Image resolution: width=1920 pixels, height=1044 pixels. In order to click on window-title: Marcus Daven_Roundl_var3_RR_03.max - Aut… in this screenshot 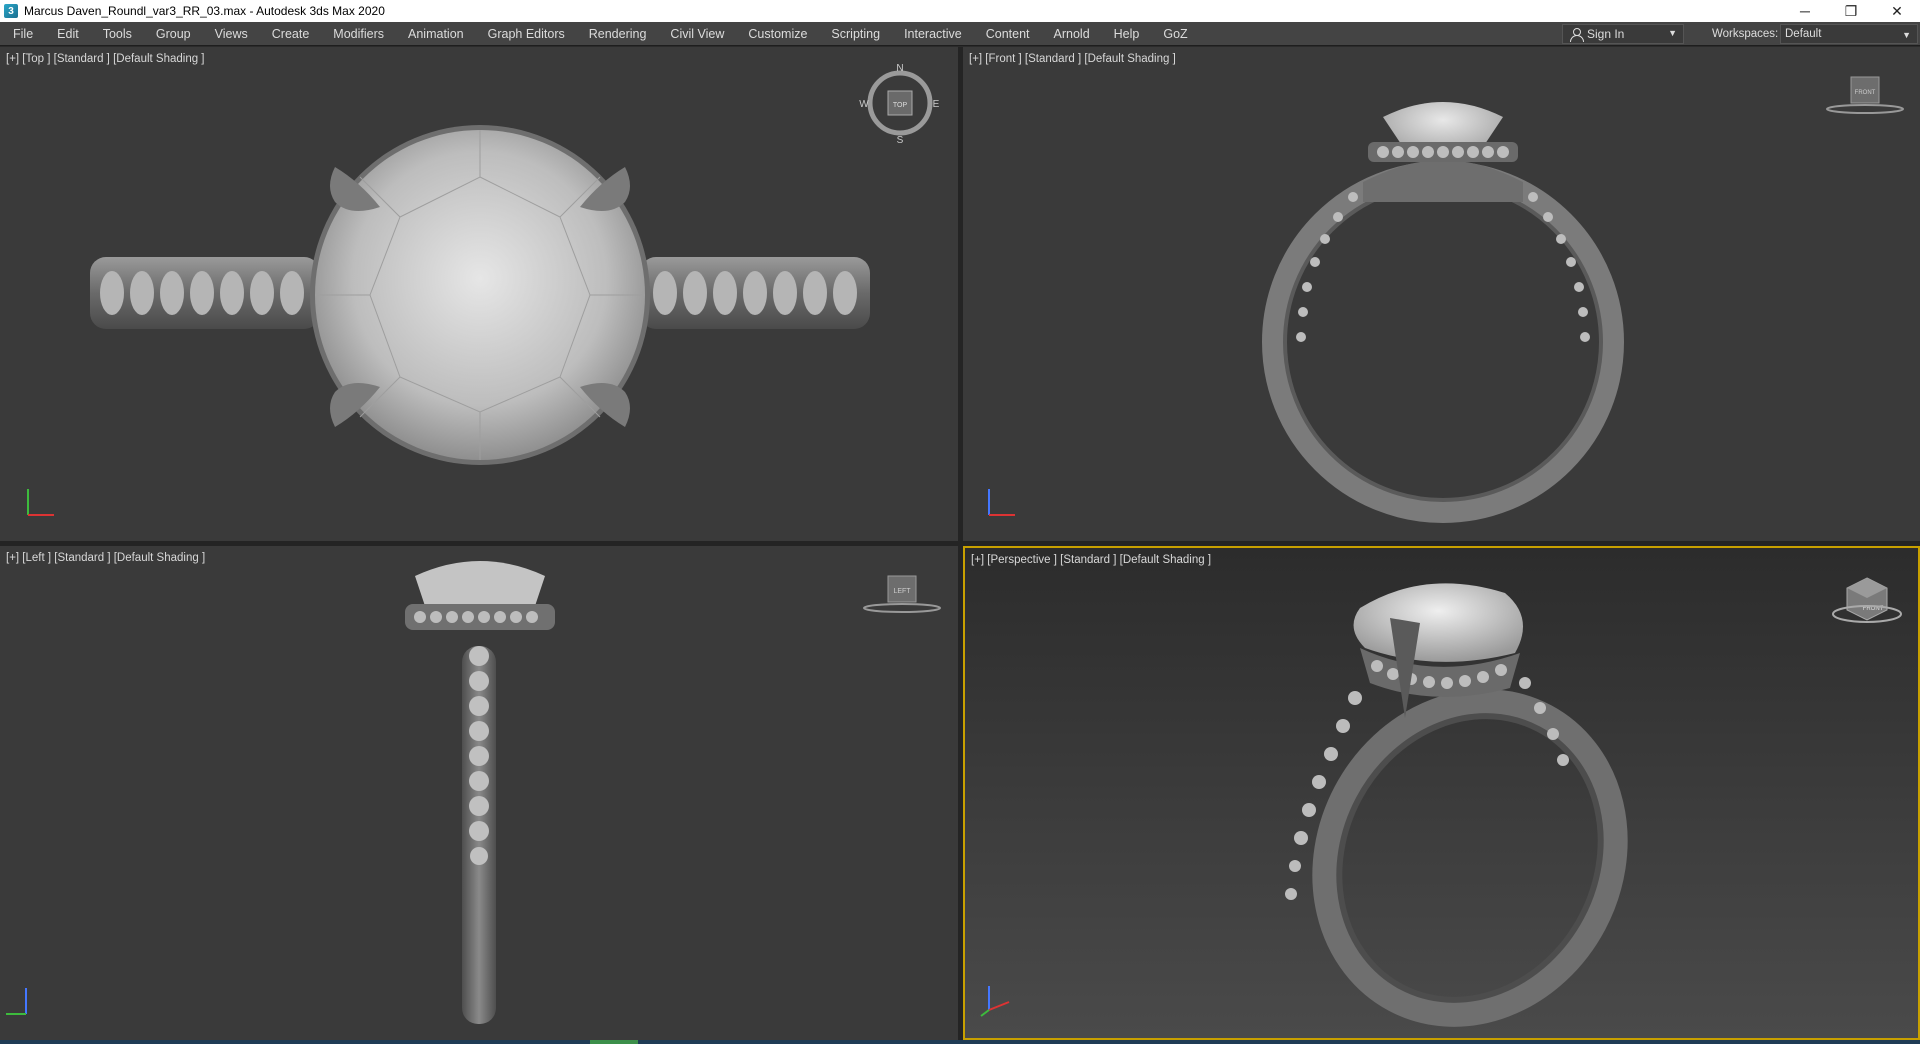, I will do `click(204, 11)`.